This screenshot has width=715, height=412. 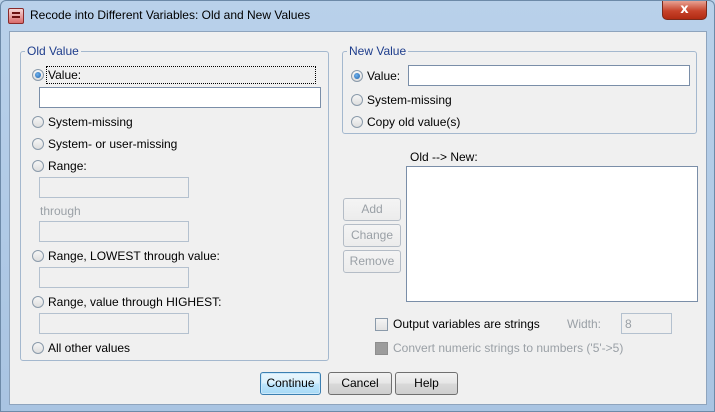 What do you see at coordinates (67, 166) in the screenshot?
I see `old-range-label: Range:` at bounding box center [67, 166].